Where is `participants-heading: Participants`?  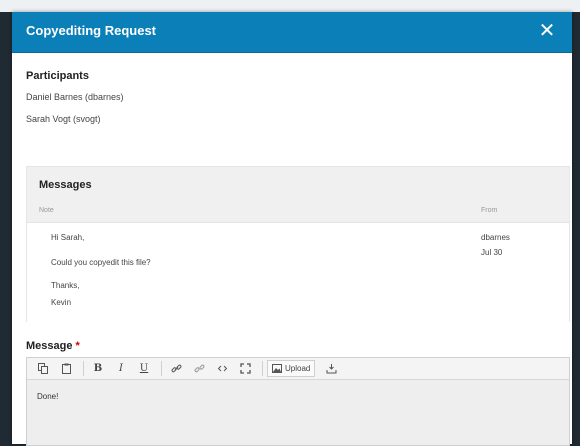
participants-heading: Participants is located at coordinates (57, 76).